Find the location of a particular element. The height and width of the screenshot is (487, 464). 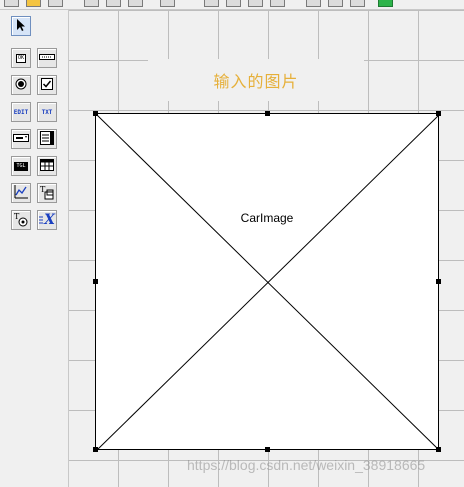

toolbar-align-icon is located at coordinates (211, 3).